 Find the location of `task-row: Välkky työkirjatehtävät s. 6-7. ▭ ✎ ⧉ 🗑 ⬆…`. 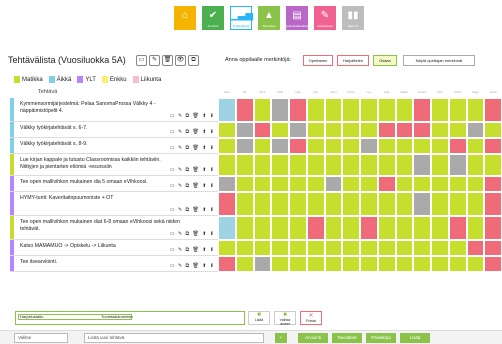

task-row: Välkky työkirjatehtävät s. 6-7. ▭ ✎ ⧉ 🗑 ⬆… is located at coordinates (114, 130).